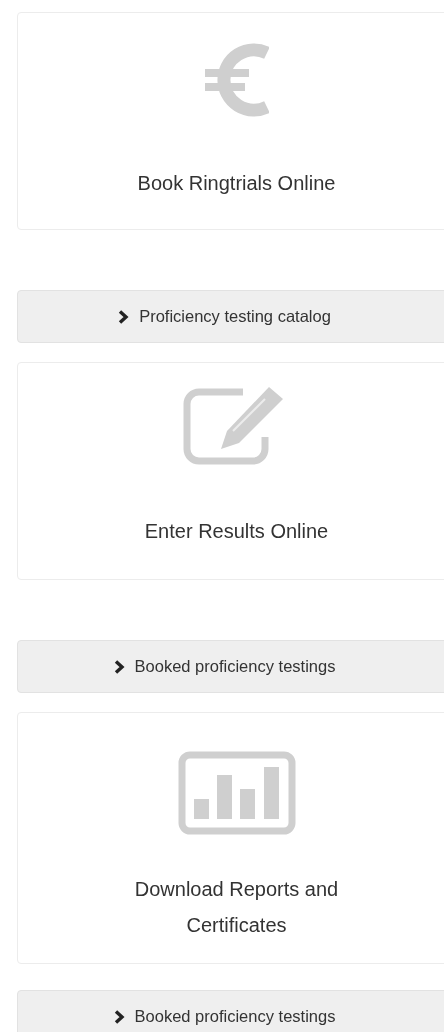 Image resolution: width=444 pixels, height=1032 pixels. Describe the element at coordinates (236, 793) in the screenshot. I see `bar-chart-icon` at that location.